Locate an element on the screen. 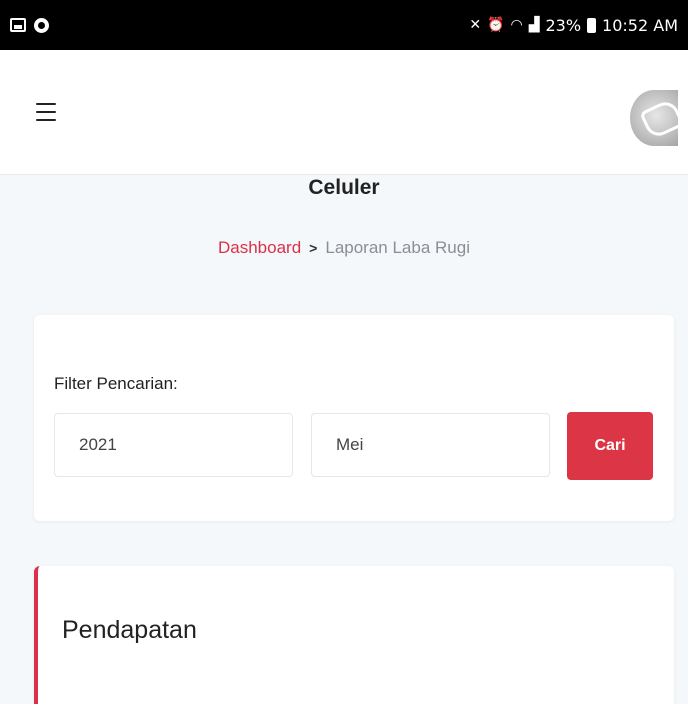 The image size is (688, 704). filter-label: Filter Pencarian: is located at coordinates (116, 383).